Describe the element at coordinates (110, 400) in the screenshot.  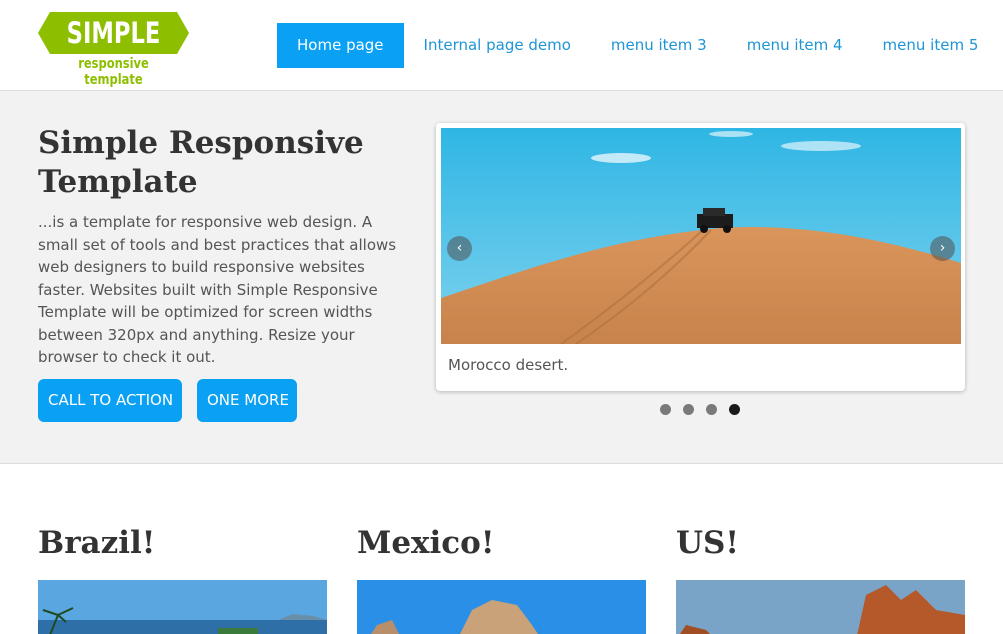
I see `call-to-action-button: CALL TO ACTION` at that location.